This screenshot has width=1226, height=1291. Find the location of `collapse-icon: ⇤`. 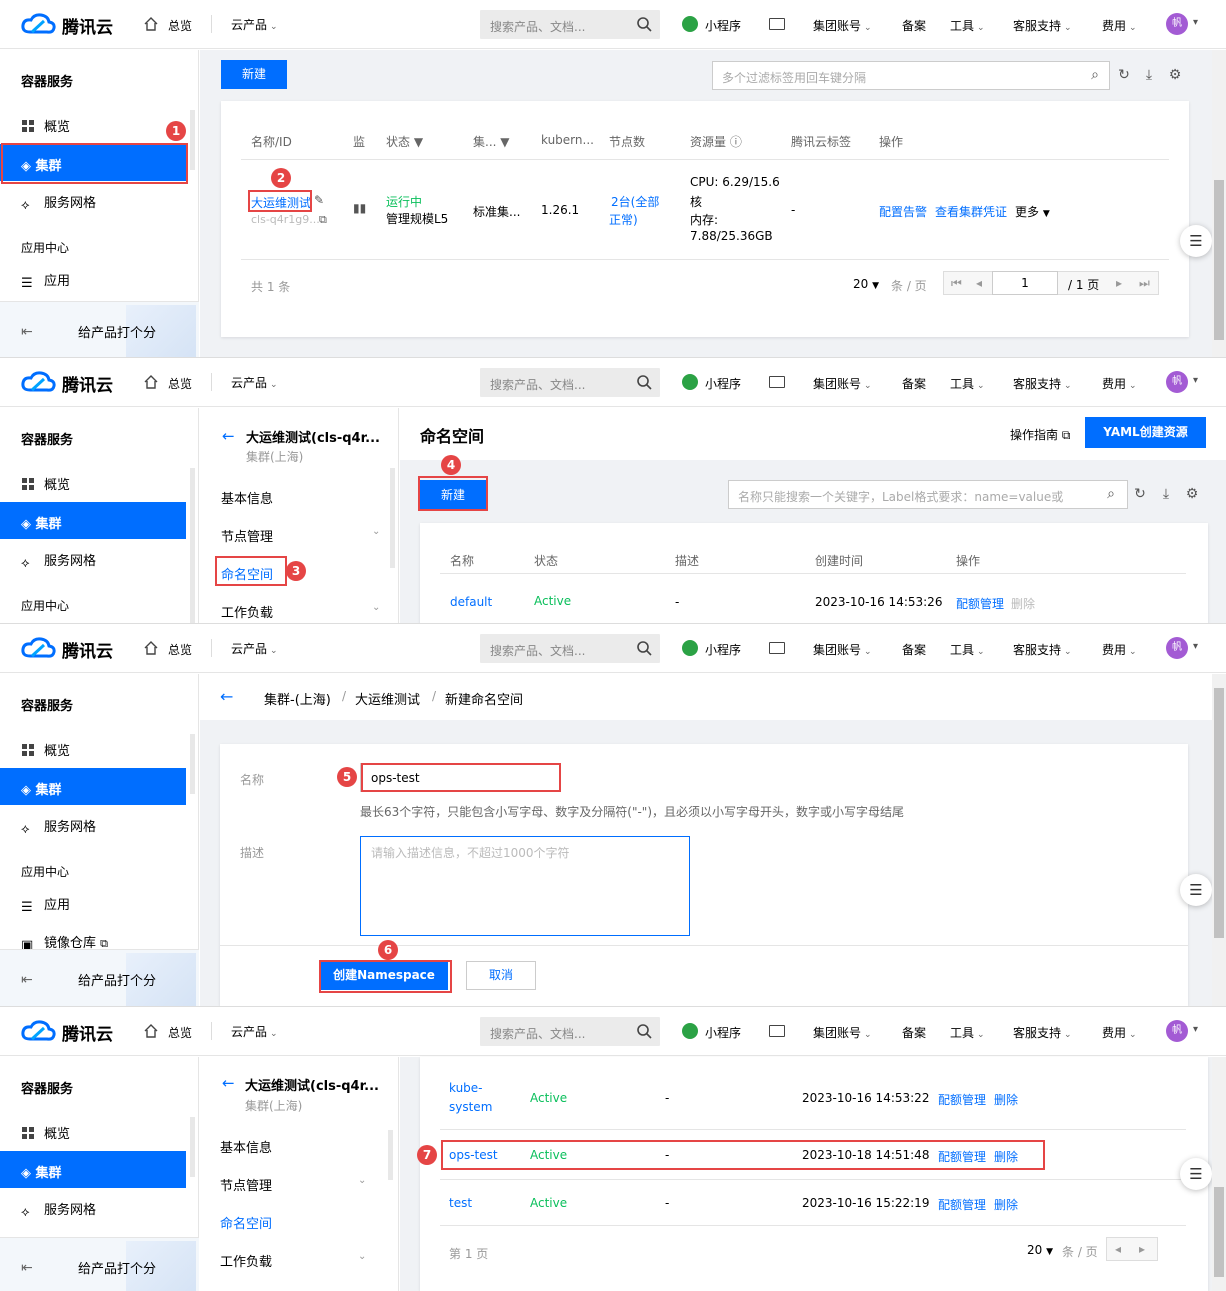

collapse-icon: ⇤ is located at coordinates (27, 1268).